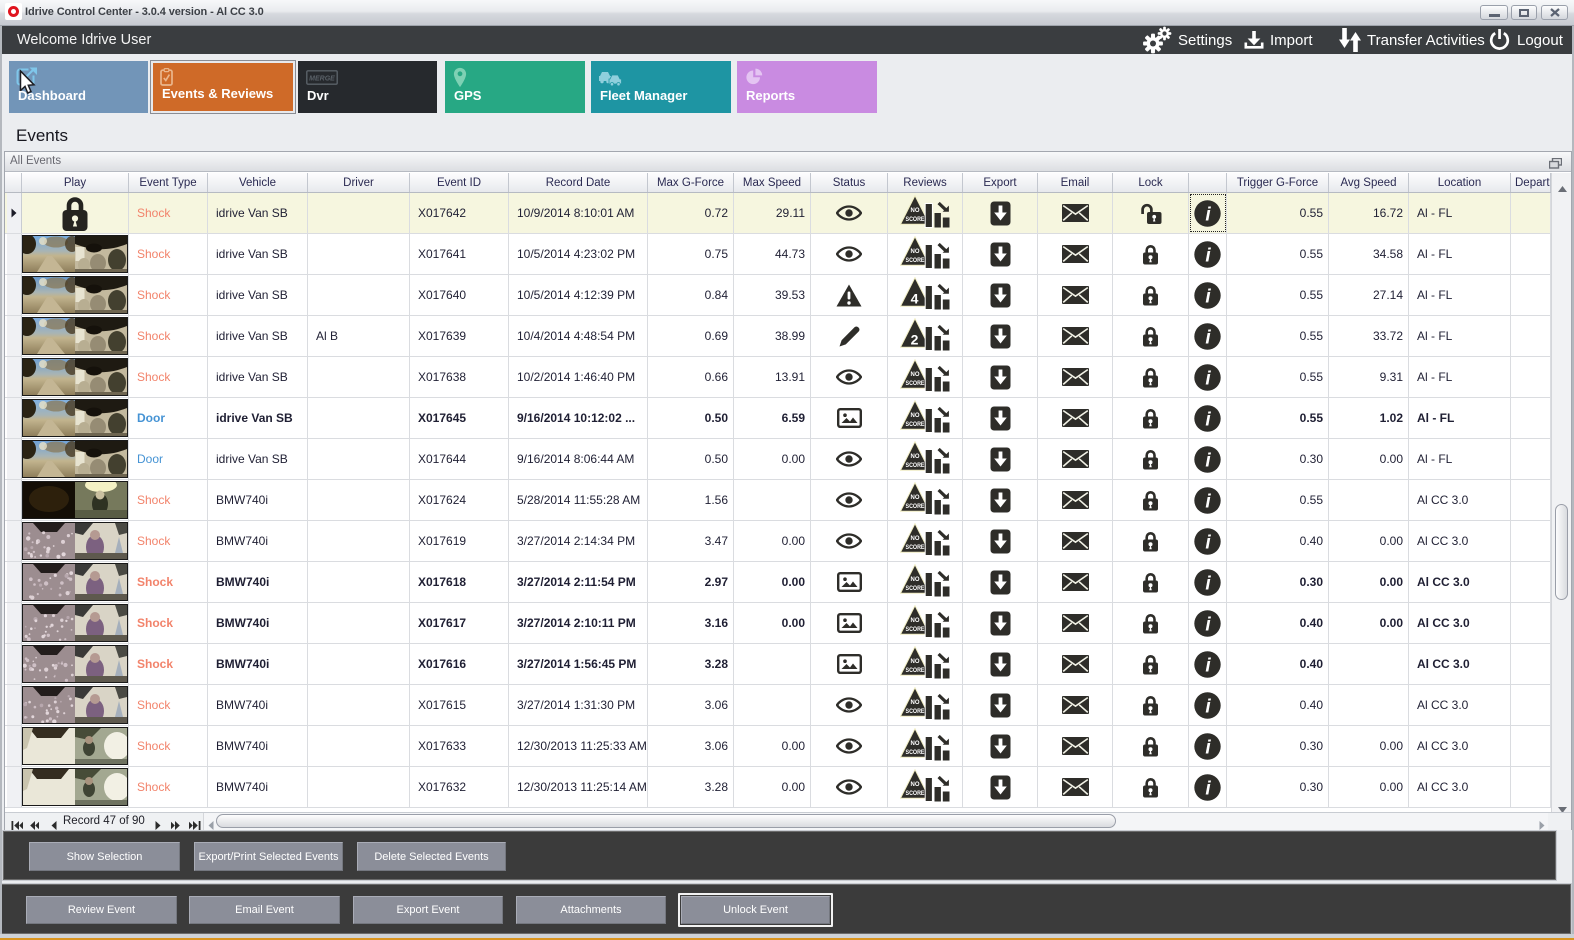 This screenshot has height=940, width=1574. Describe the element at coordinates (322, 79) in the screenshot. I see `svg-text: MERGE` at that location.